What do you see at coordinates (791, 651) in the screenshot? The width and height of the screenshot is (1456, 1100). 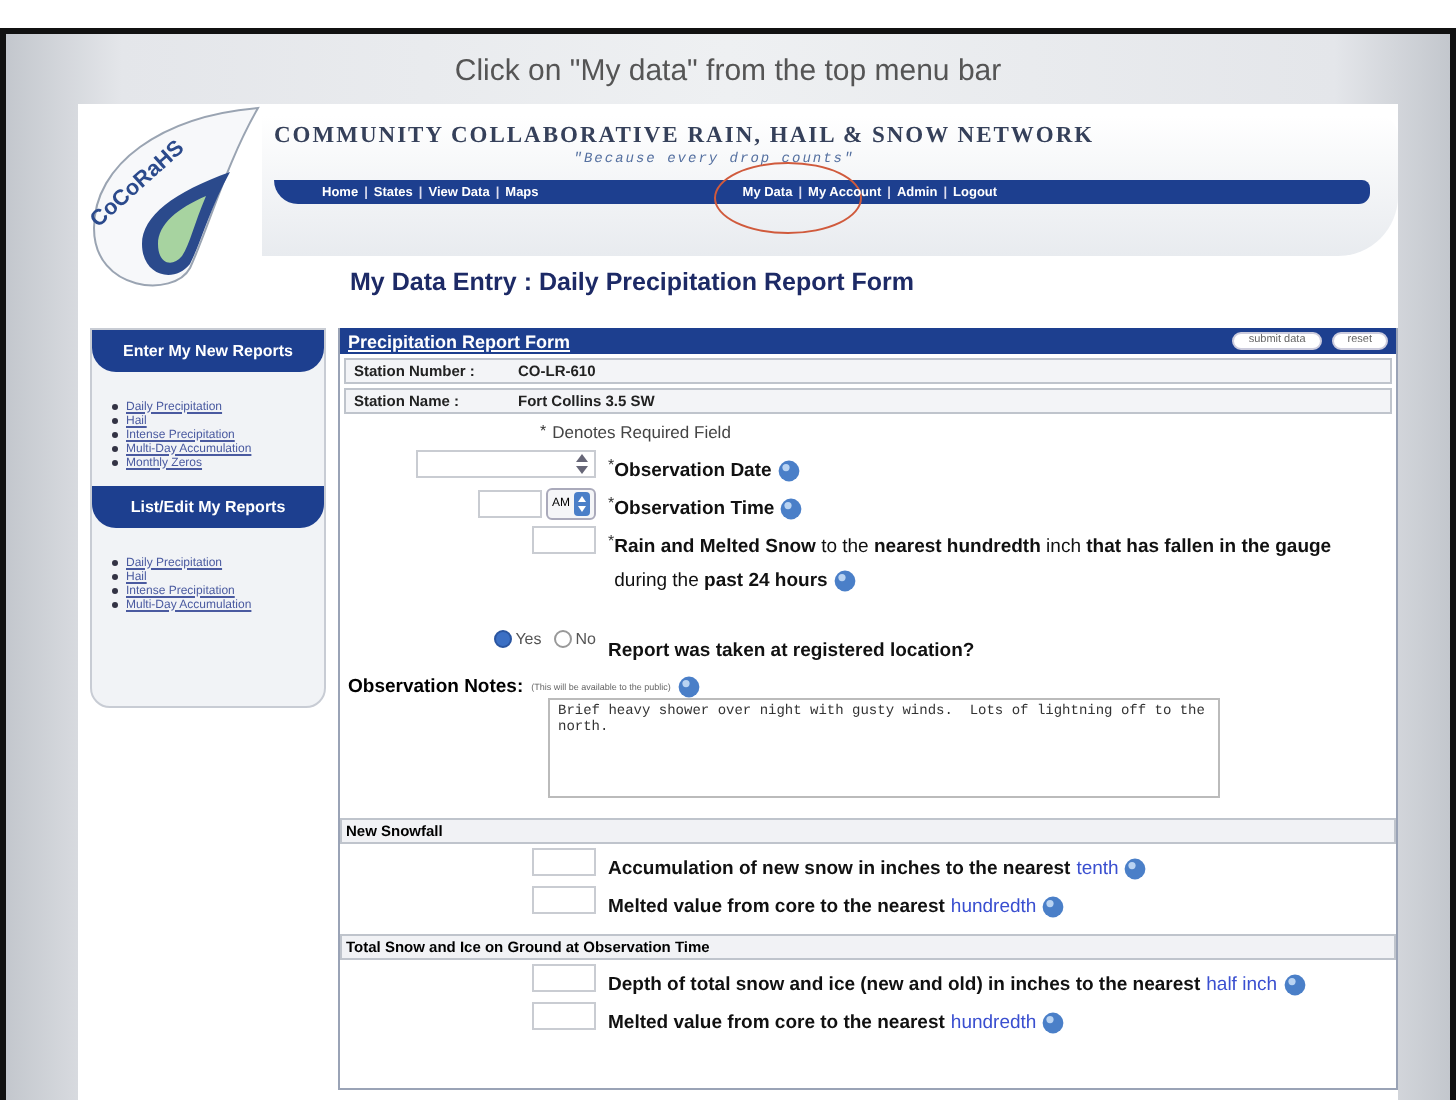 I see `field-label: Report was taken at registered location?` at bounding box center [791, 651].